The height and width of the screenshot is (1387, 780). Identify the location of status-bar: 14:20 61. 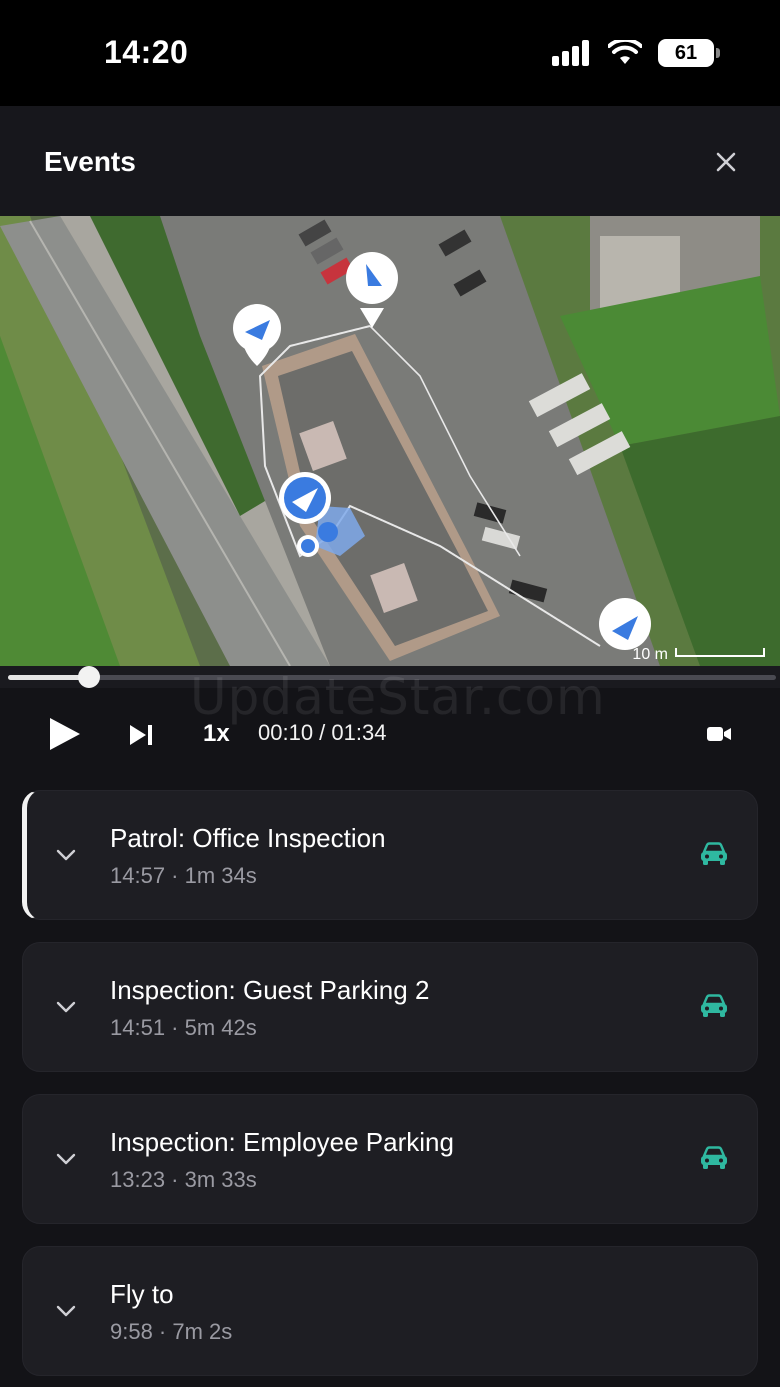
(390, 53).